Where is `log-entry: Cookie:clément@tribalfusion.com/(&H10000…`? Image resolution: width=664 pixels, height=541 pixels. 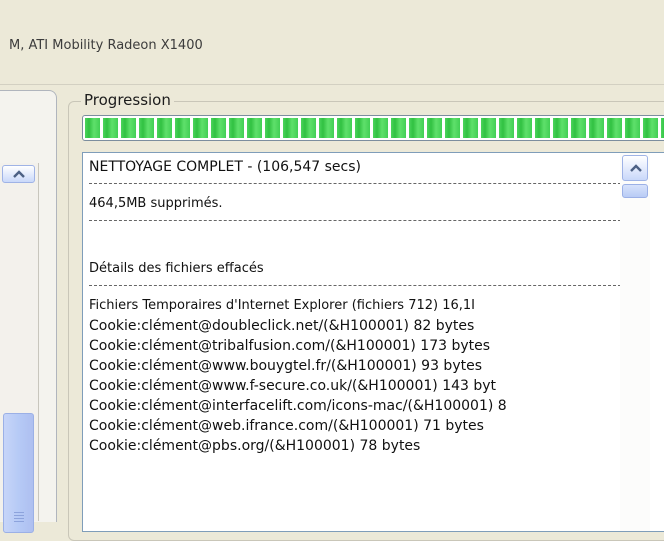
log-entry: Cookie:clément@tribalfusion.com/(&H10000… is located at coordinates (290, 346).